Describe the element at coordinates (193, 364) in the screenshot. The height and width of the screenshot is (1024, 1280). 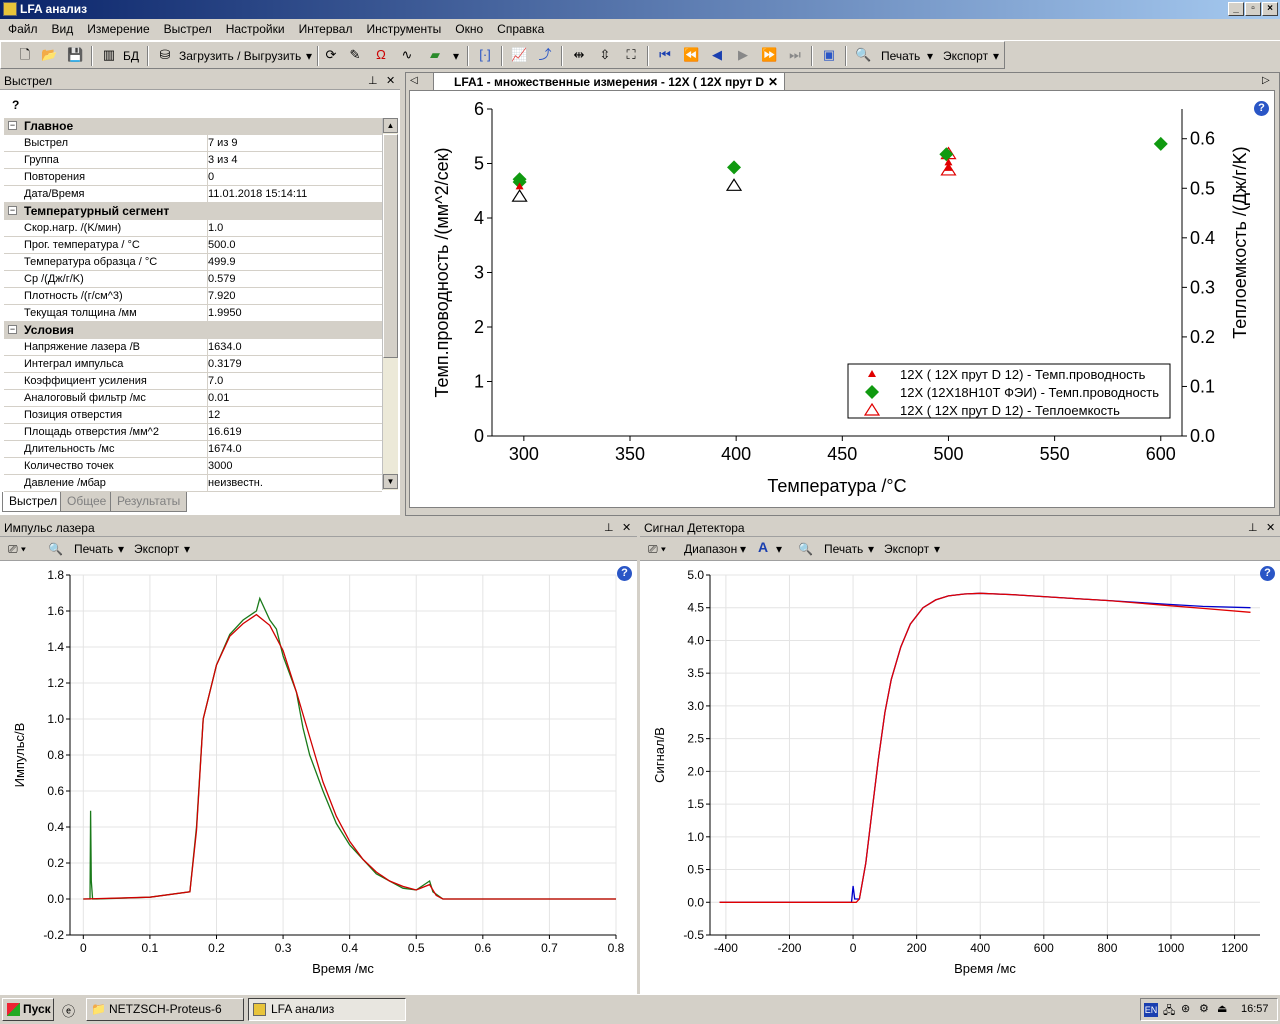
I see `property-row: Интеграл импульса 0.3179` at that location.